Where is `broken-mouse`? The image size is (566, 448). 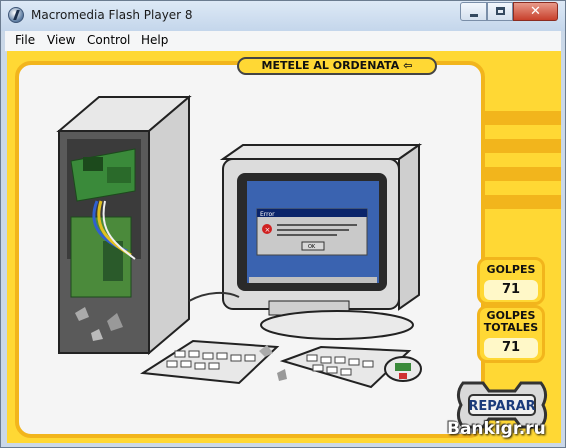
broken-mouse is located at coordinates (403, 369).